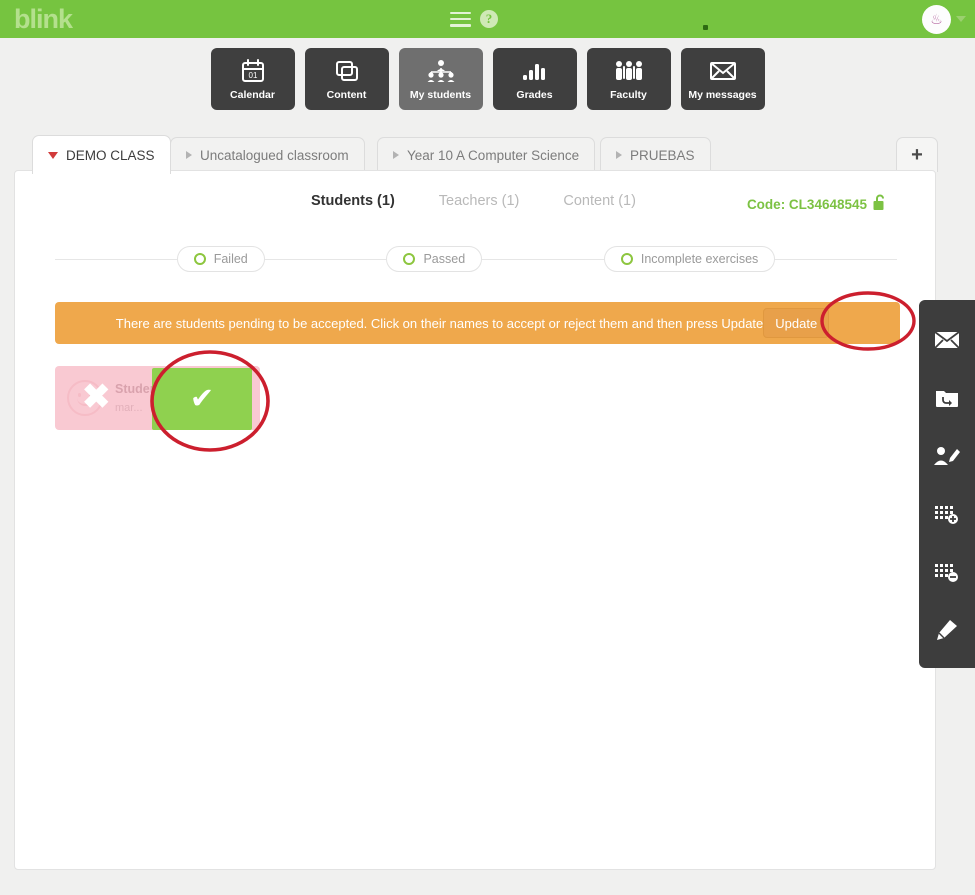 This screenshot has height=895, width=975. What do you see at coordinates (346, 94) in the screenshot?
I see `nav-label: Content` at bounding box center [346, 94].